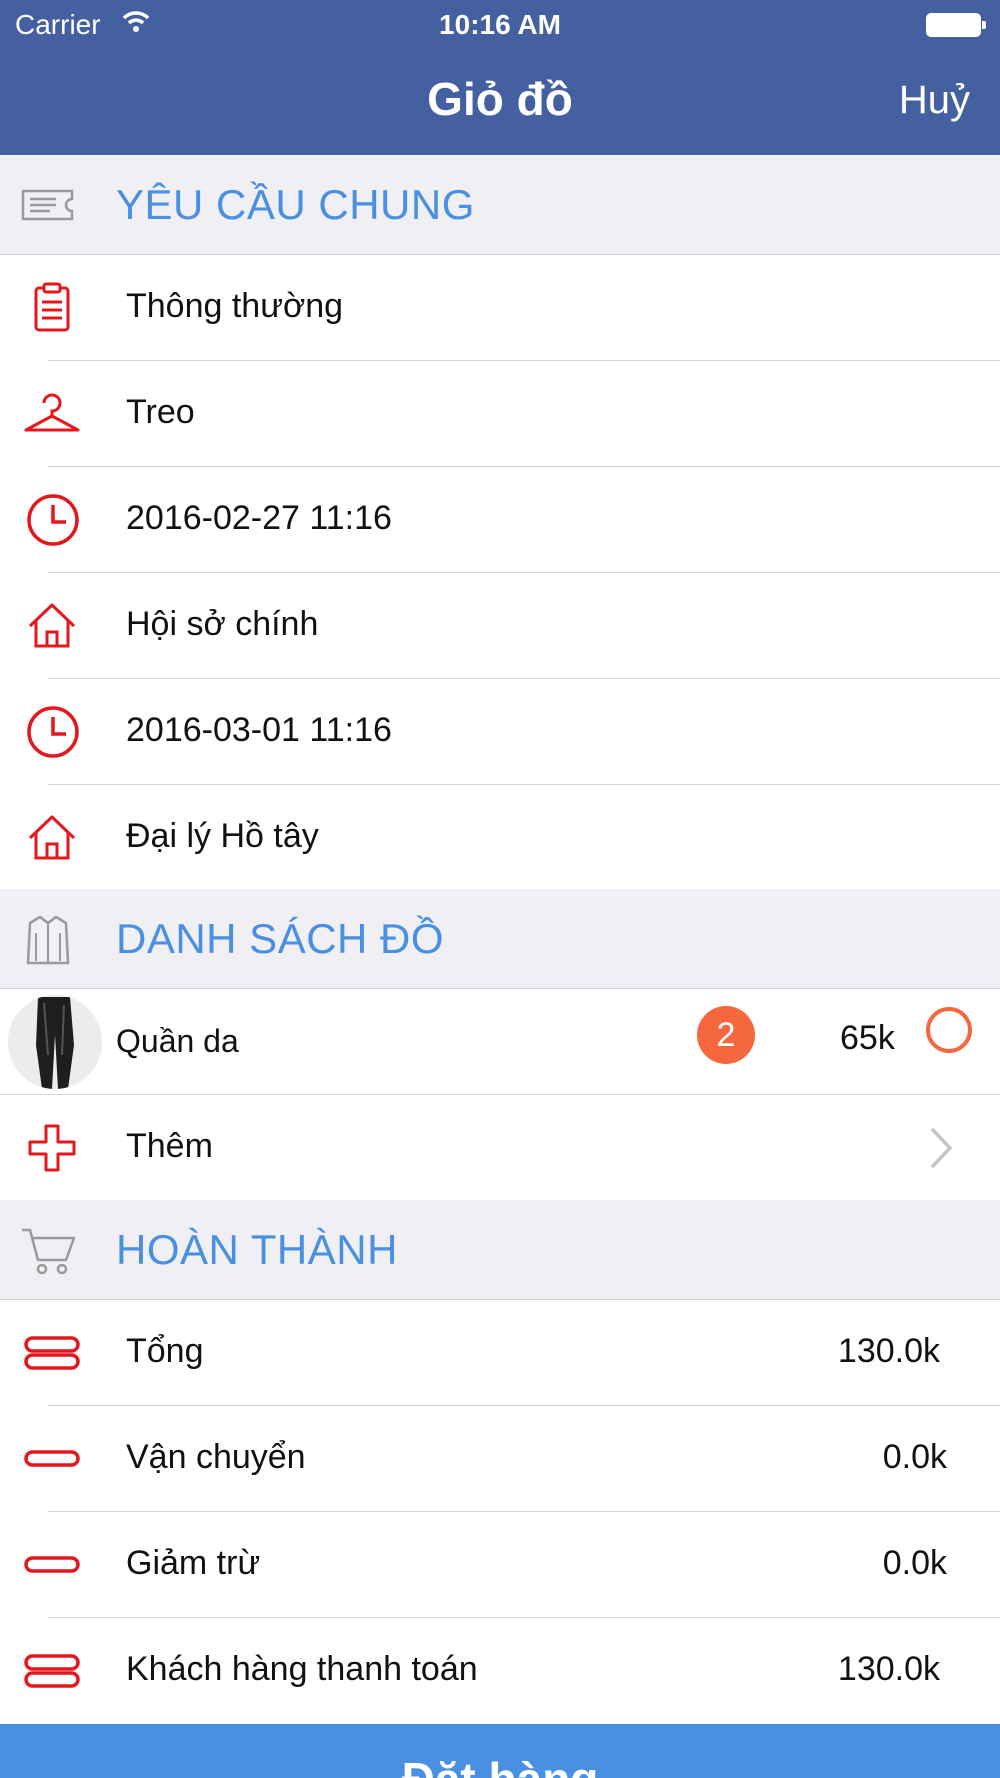 The image size is (1000, 1778). What do you see at coordinates (165, 1351) in the screenshot?
I see `row-label: Tổng` at bounding box center [165, 1351].